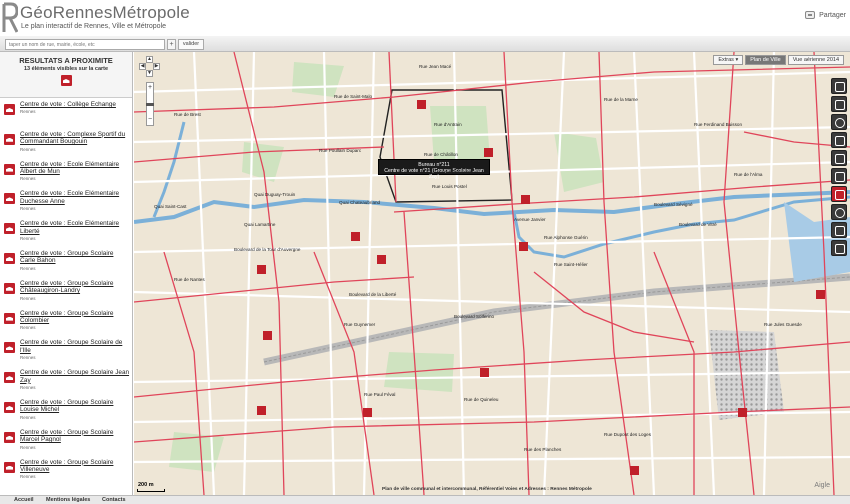  What do you see at coordinates (746, 375) in the screenshot?
I see `restricted-area` at bounding box center [746, 375].